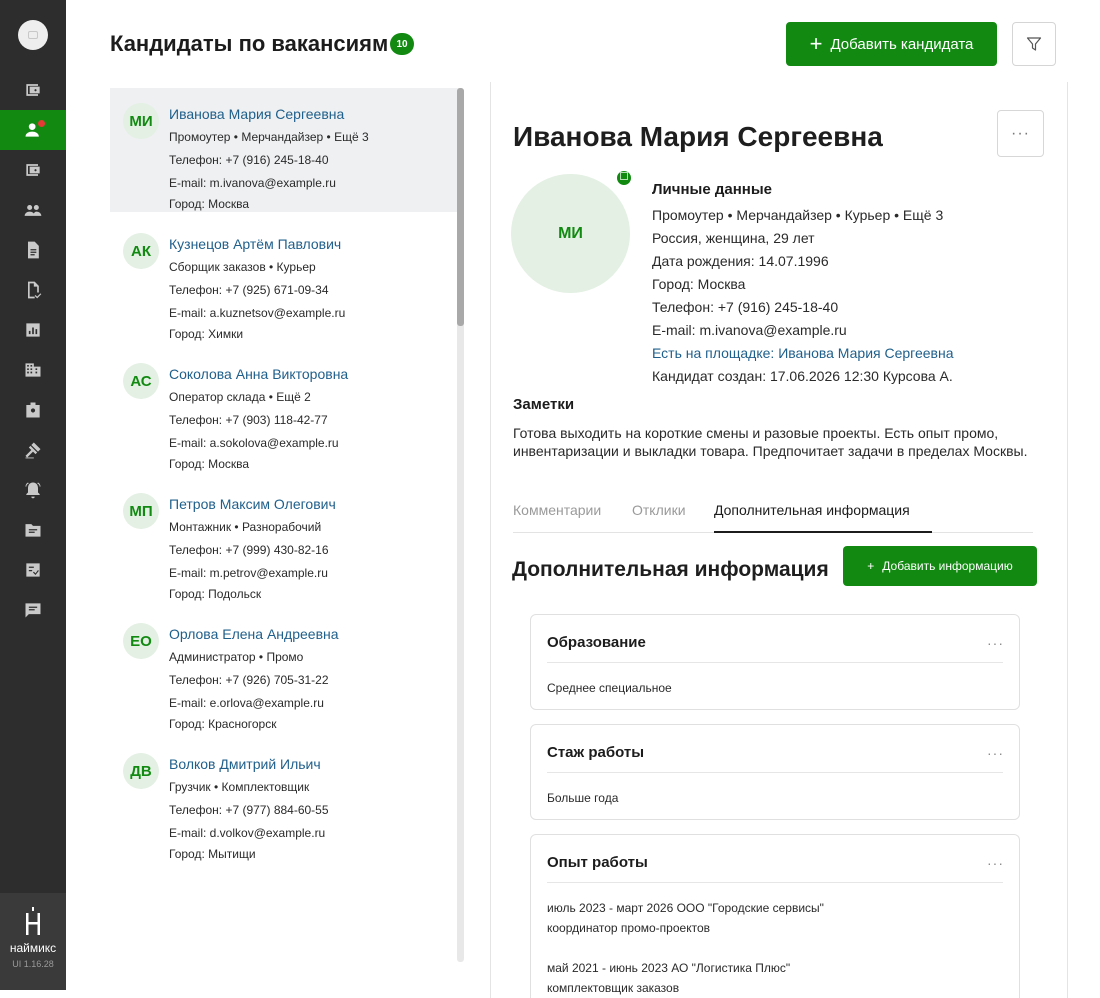  I want to click on candidate-email: E-mail: d.volkov@example.ru, so click(247, 833).